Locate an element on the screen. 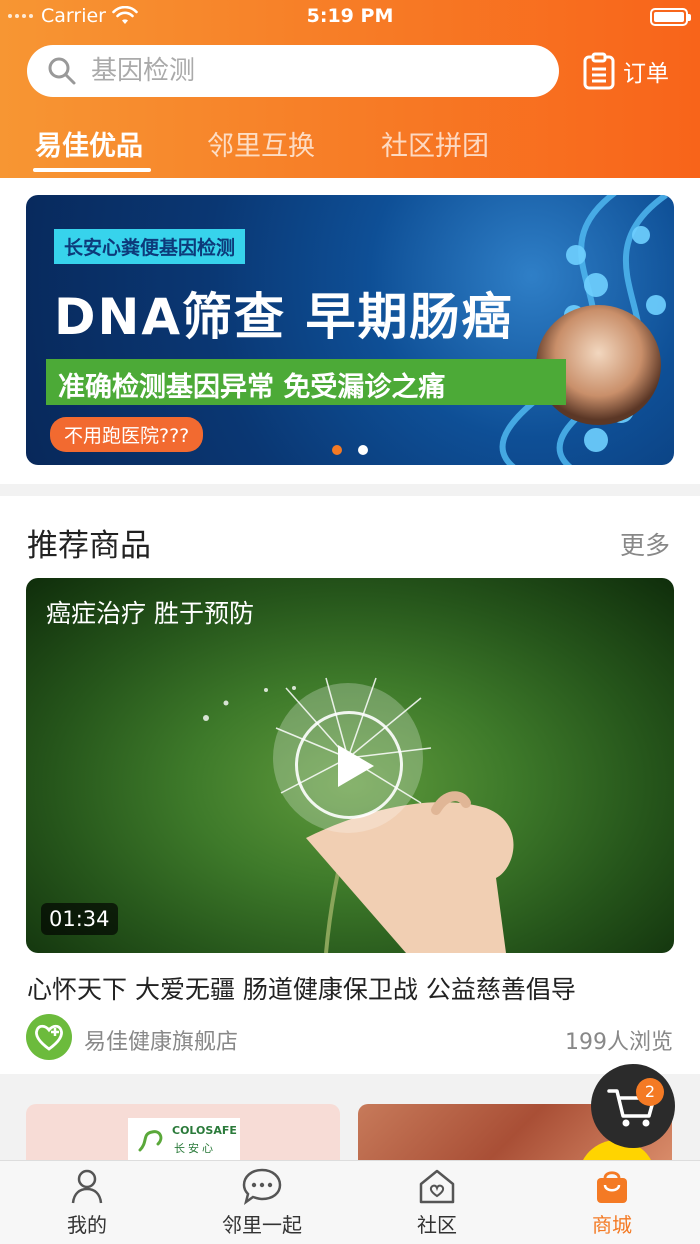 The height and width of the screenshot is (1244, 700). nav-item-community: 社区 is located at coordinates (437, 1202).